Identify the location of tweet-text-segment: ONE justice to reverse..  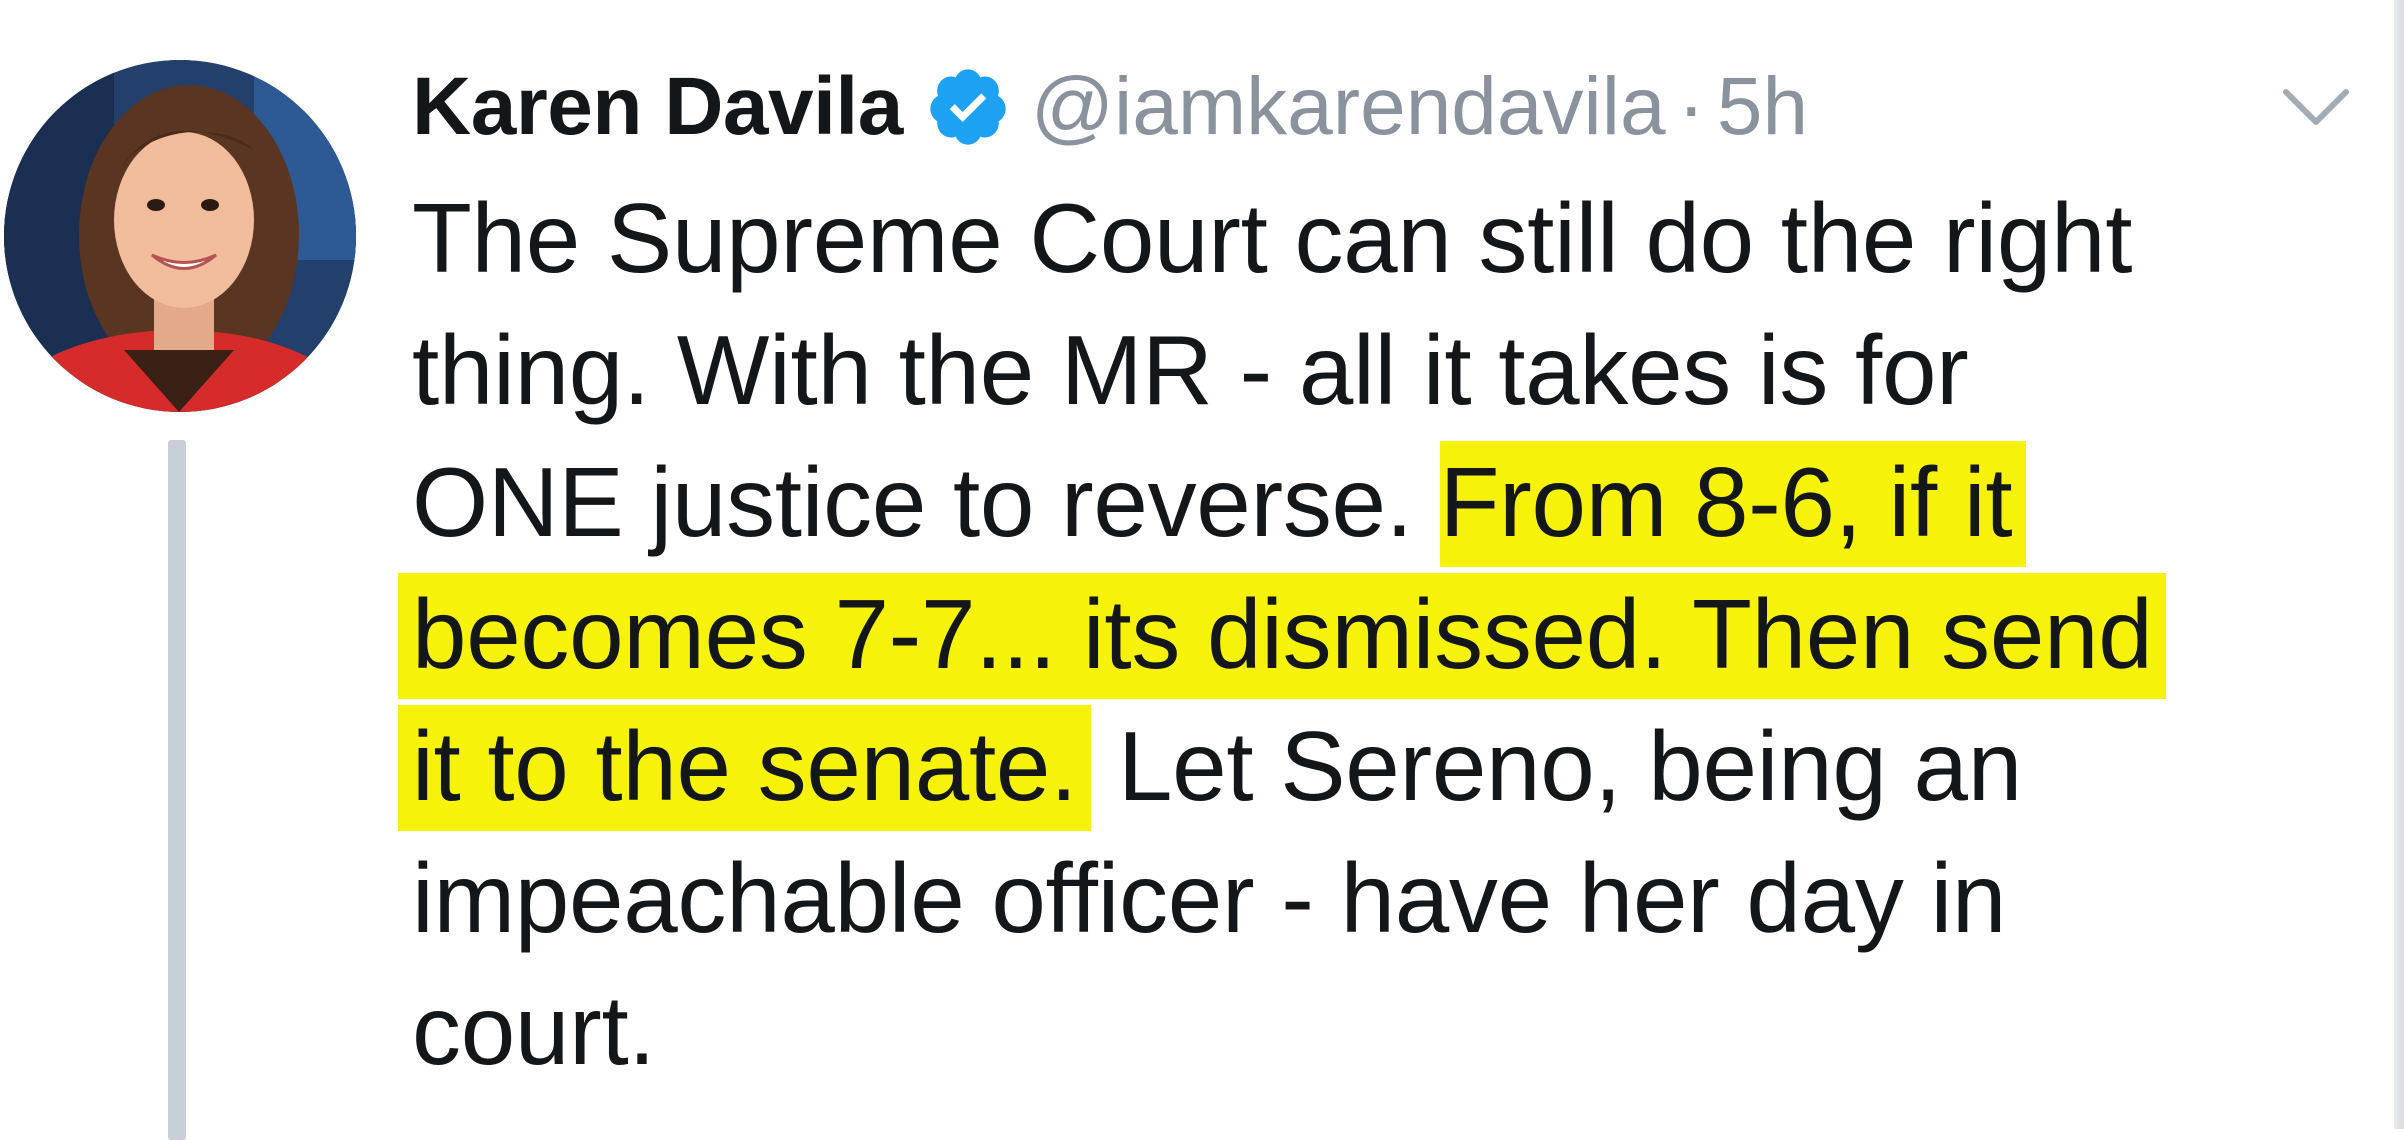
(926, 502).